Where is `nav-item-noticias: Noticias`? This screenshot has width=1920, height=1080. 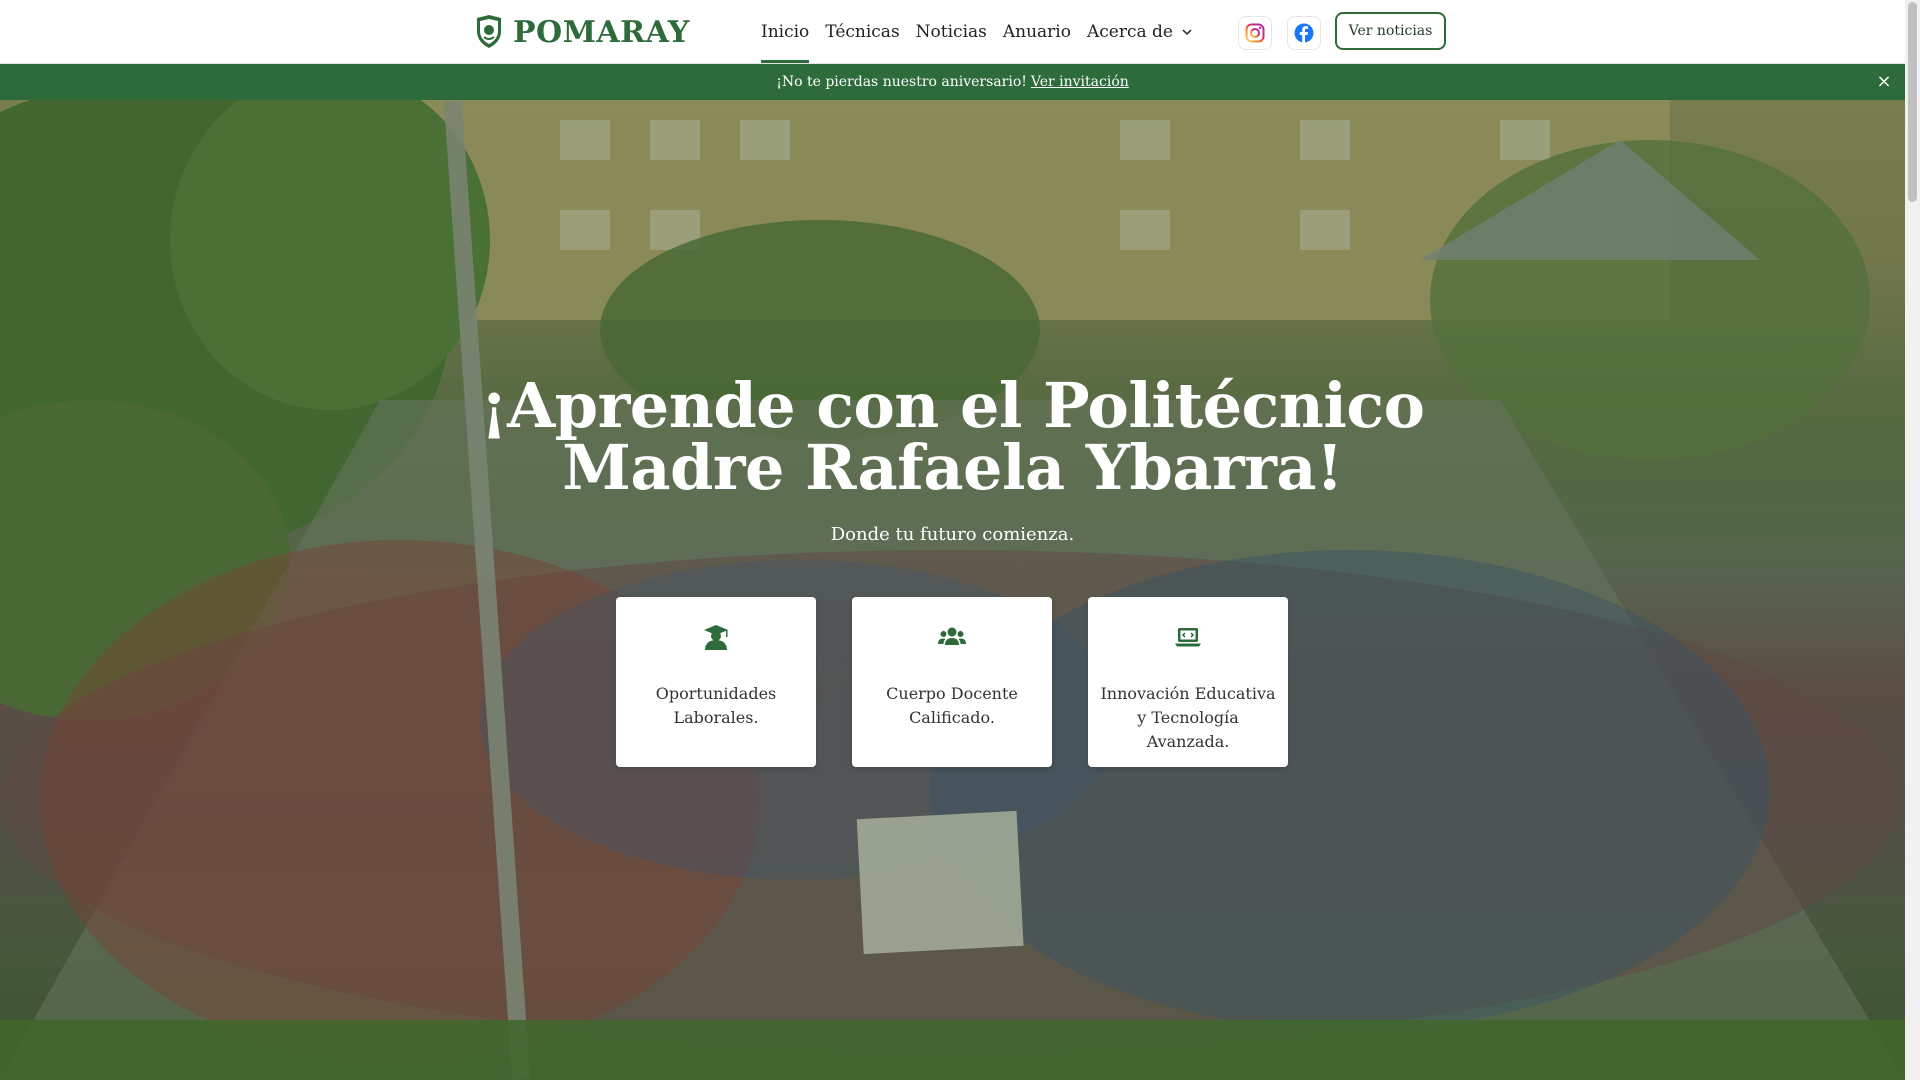
nav-item-noticias: Noticias is located at coordinates (951, 31).